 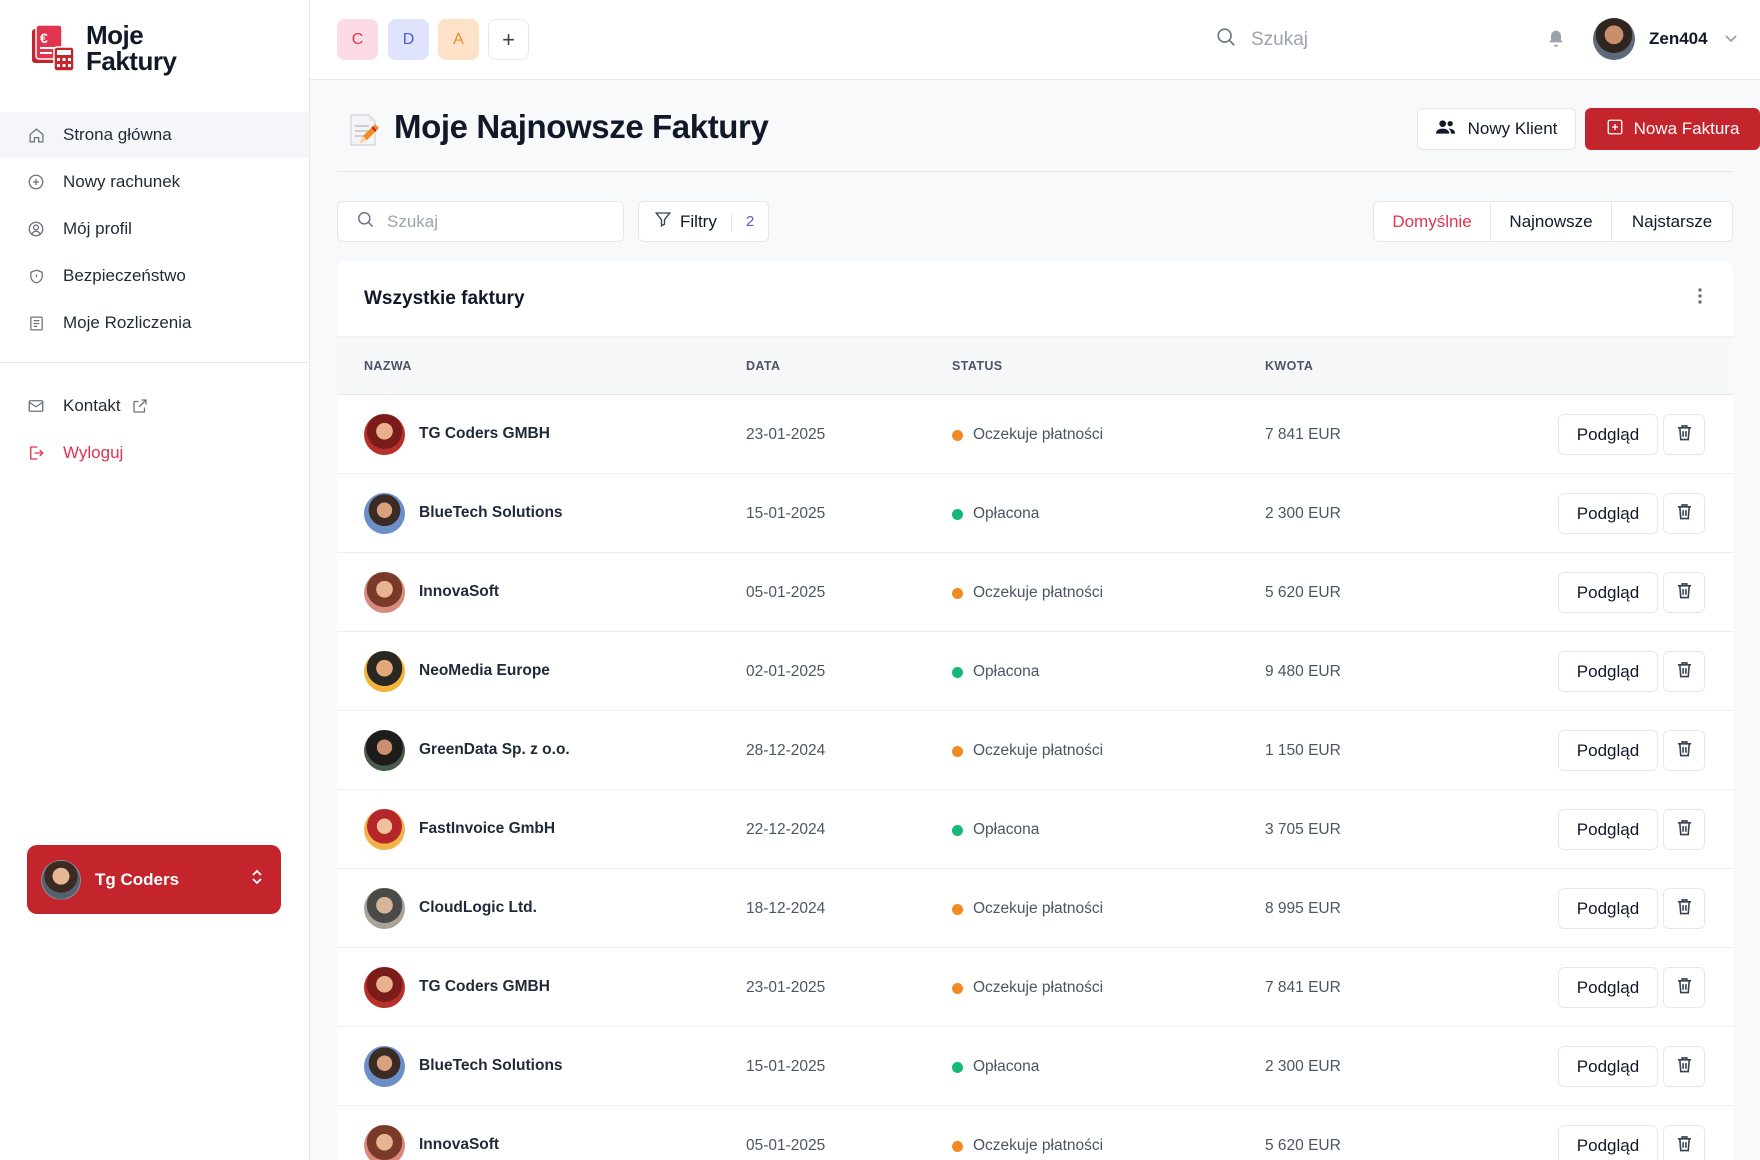 What do you see at coordinates (1035, 40) in the screenshot?
I see `topbar: C D A + Szukaj Zen404` at bounding box center [1035, 40].